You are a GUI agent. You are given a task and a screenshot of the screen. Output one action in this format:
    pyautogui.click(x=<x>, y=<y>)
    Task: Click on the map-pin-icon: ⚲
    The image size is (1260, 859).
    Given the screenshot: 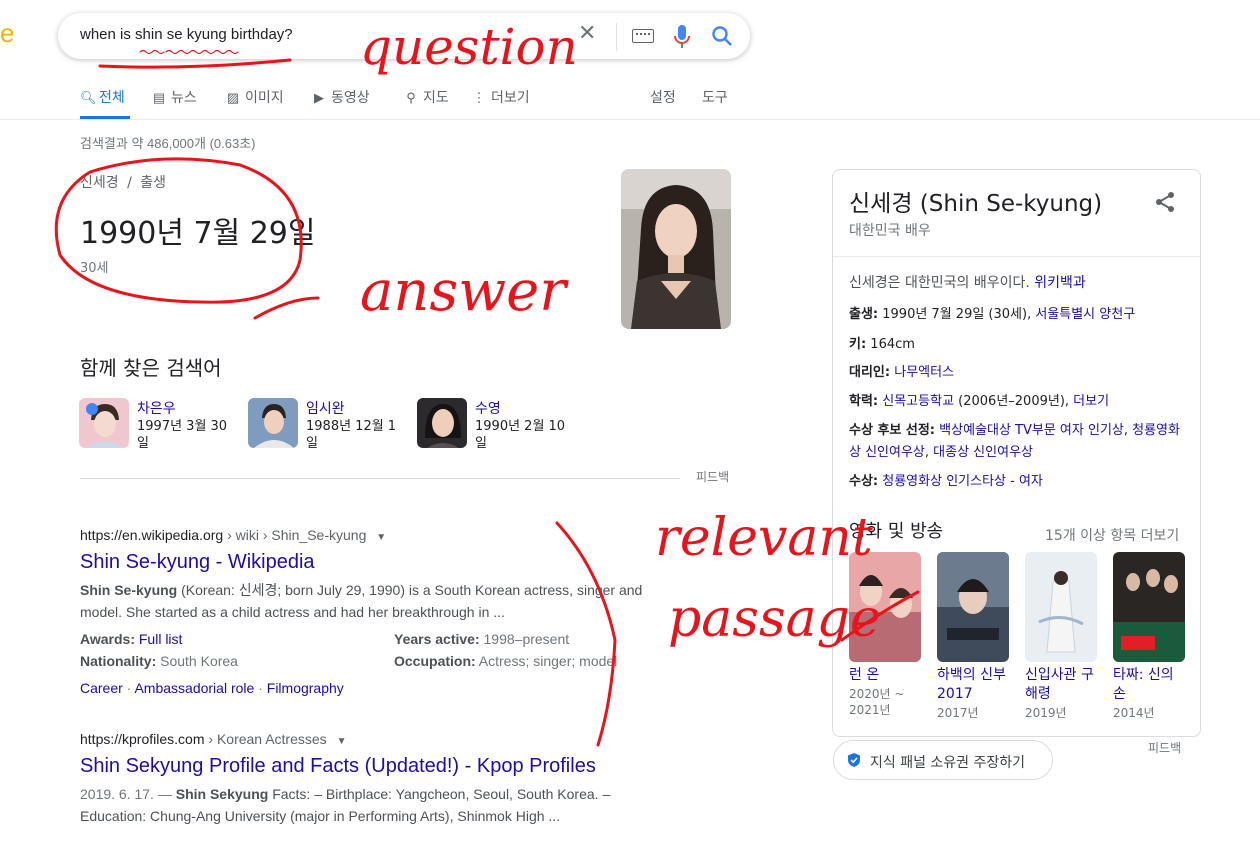 What is the action you would take?
    pyautogui.click(x=411, y=97)
    